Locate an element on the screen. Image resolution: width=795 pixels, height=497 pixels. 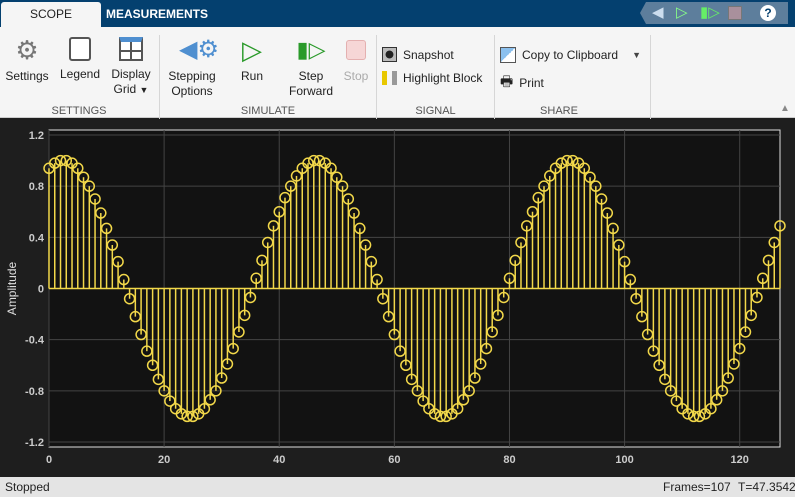
y-tick-label: 0 is located at coordinates (41, 290).